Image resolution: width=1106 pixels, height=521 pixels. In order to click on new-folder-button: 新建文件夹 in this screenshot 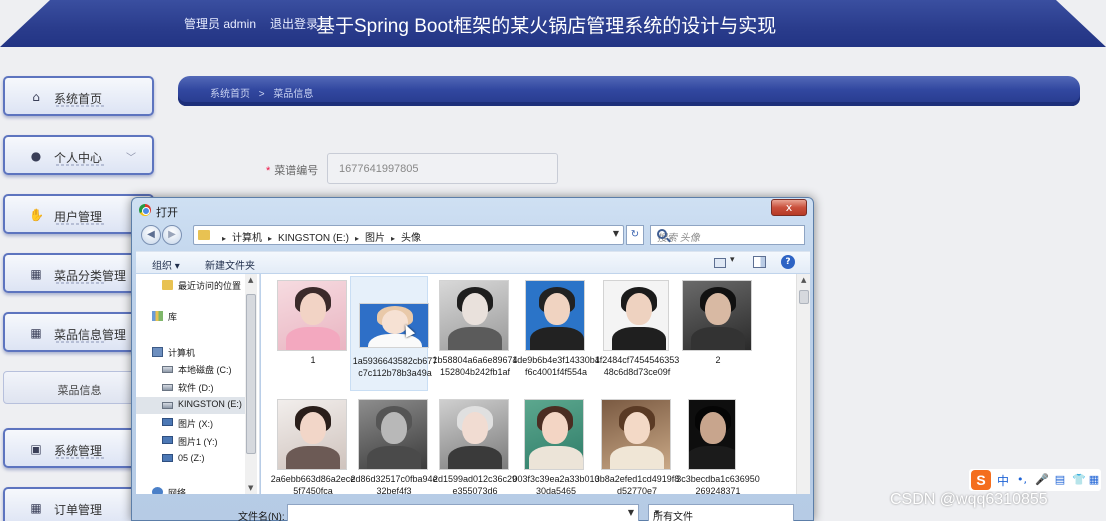, I will do `click(230, 264)`.